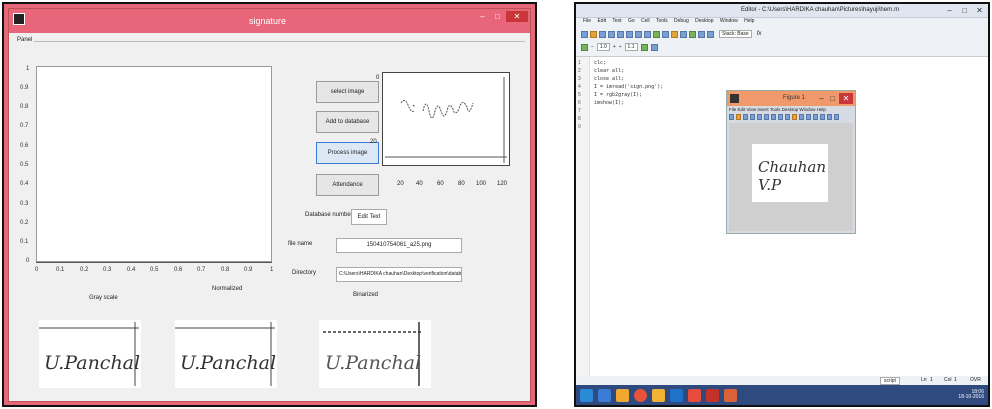  What do you see at coordinates (601, 21) in the screenshot?
I see `menu-edit: Edit` at bounding box center [601, 21].